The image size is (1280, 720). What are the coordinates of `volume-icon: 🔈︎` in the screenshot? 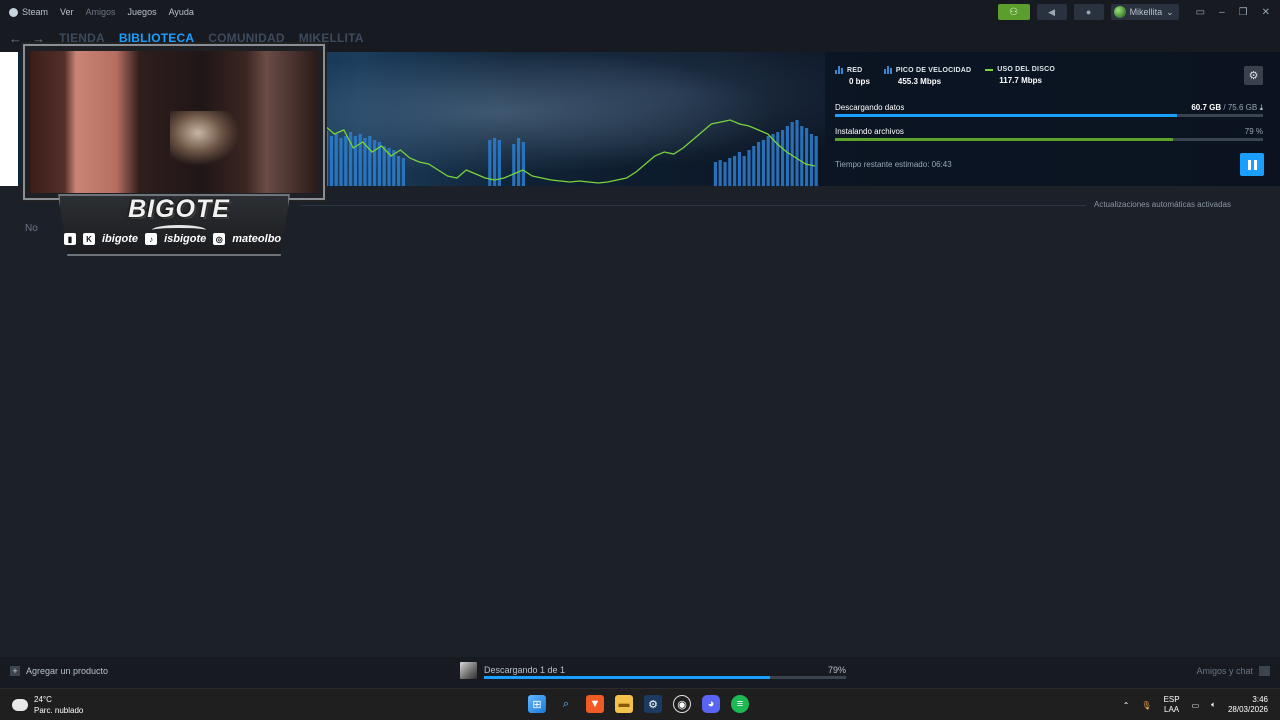 It's located at (1213, 705).